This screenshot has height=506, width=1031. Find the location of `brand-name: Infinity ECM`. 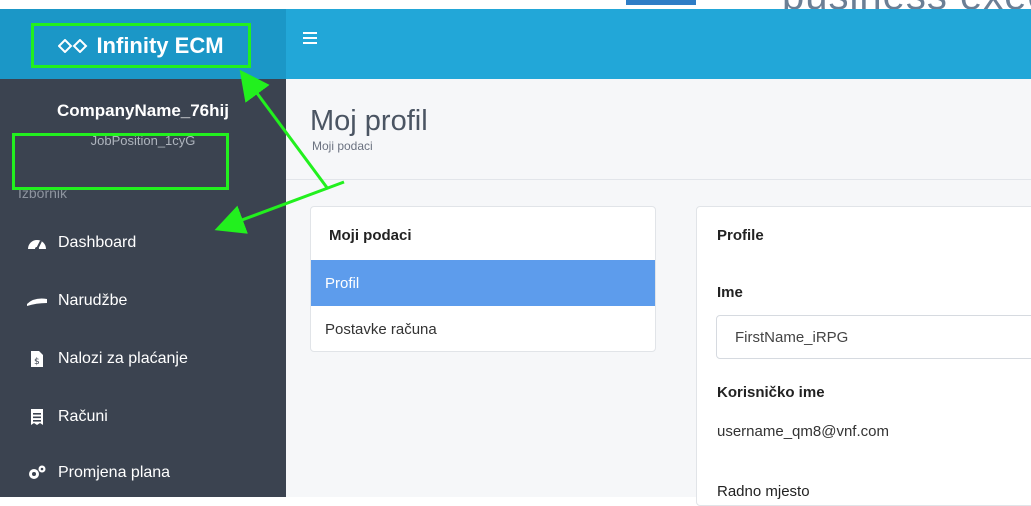

brand-name: Infinity ECM is located at coordinates (160, 45).